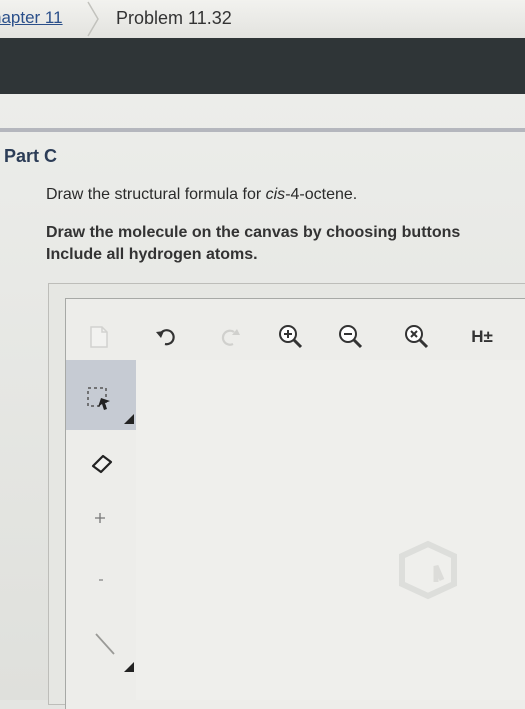 The height and width of the screenshot is (709, 525). I want to click on new-document-icon, so click(99, 337).